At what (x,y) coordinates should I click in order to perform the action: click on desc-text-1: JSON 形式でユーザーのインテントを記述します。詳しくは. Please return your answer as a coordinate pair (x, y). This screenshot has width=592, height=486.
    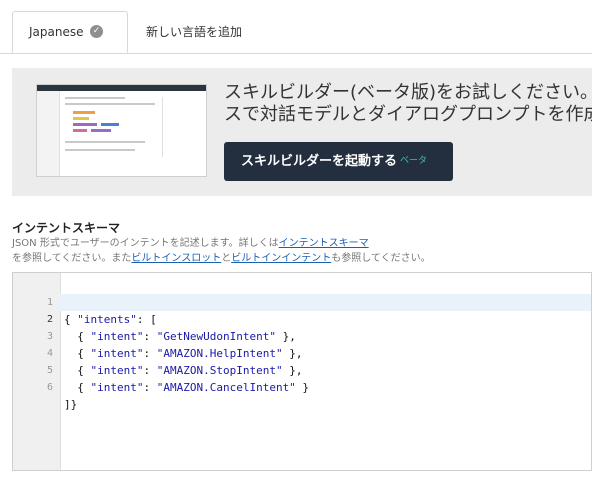
    Looking at the image, I should click on (145, 243).